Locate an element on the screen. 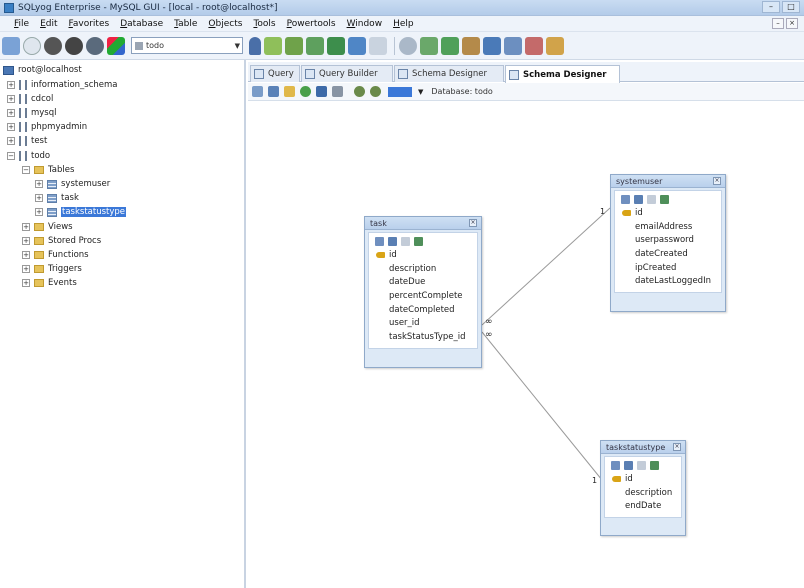  folder-open-icon is located at coordinates (289, 91).